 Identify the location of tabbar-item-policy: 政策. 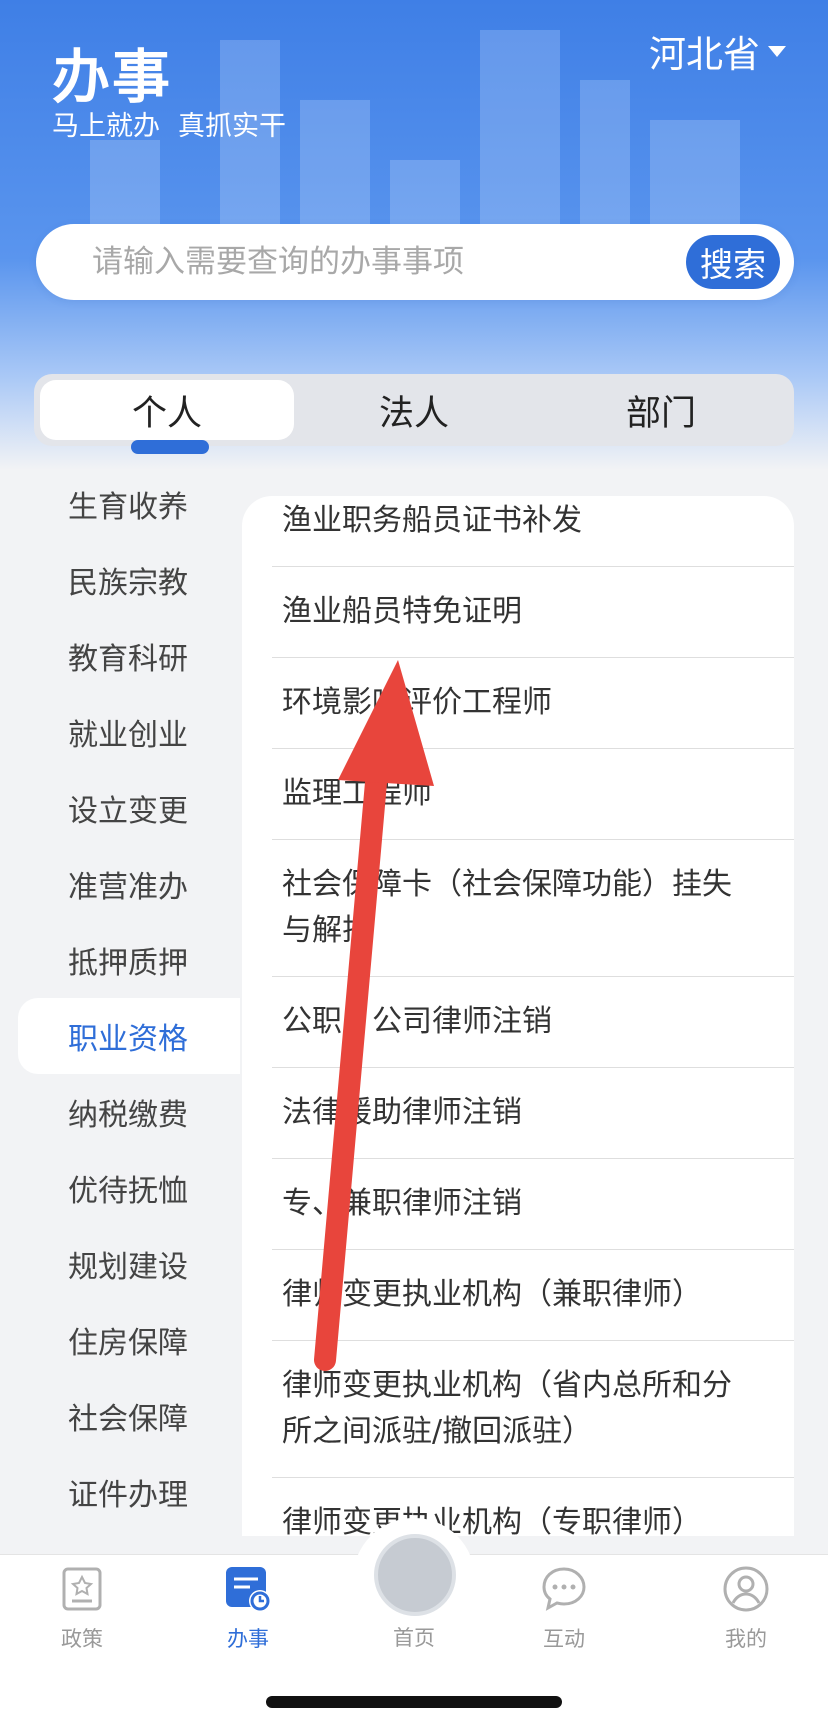
(82, 1609).